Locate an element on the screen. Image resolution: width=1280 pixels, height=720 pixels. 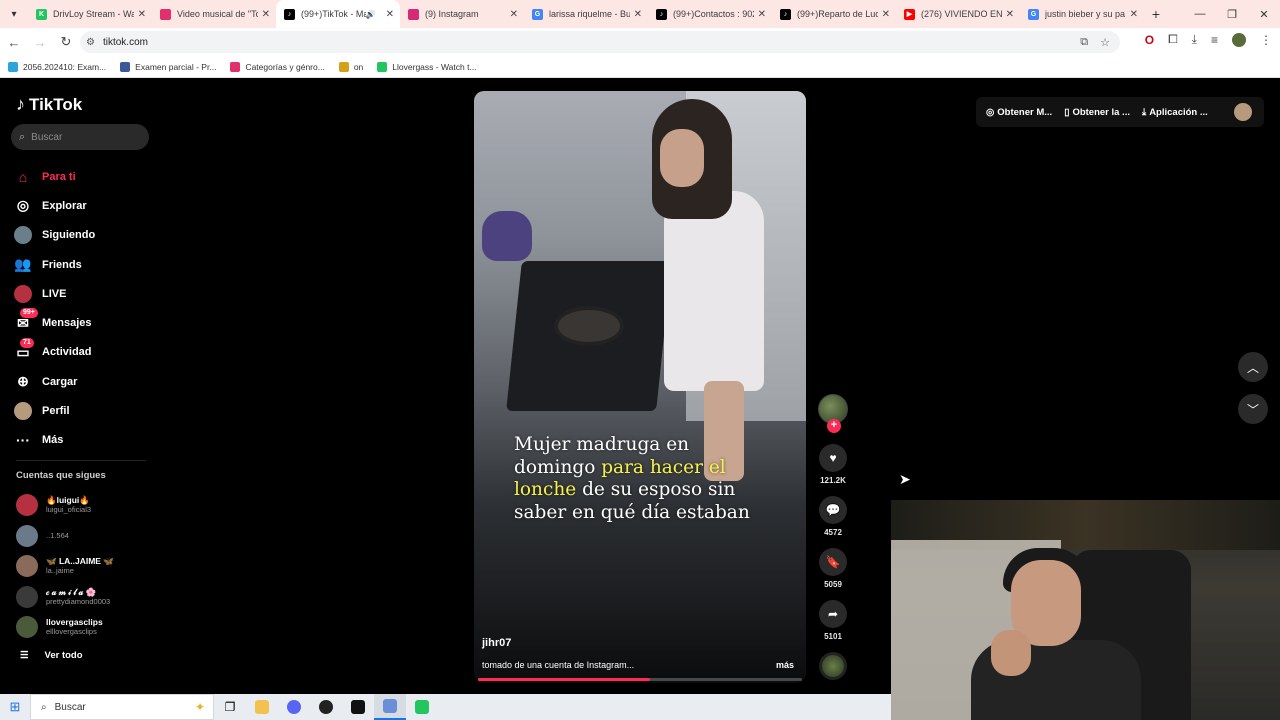
browser-tab: ♪ (99+)Contactos : 902 ✕ is located at coordinates (710, 14).